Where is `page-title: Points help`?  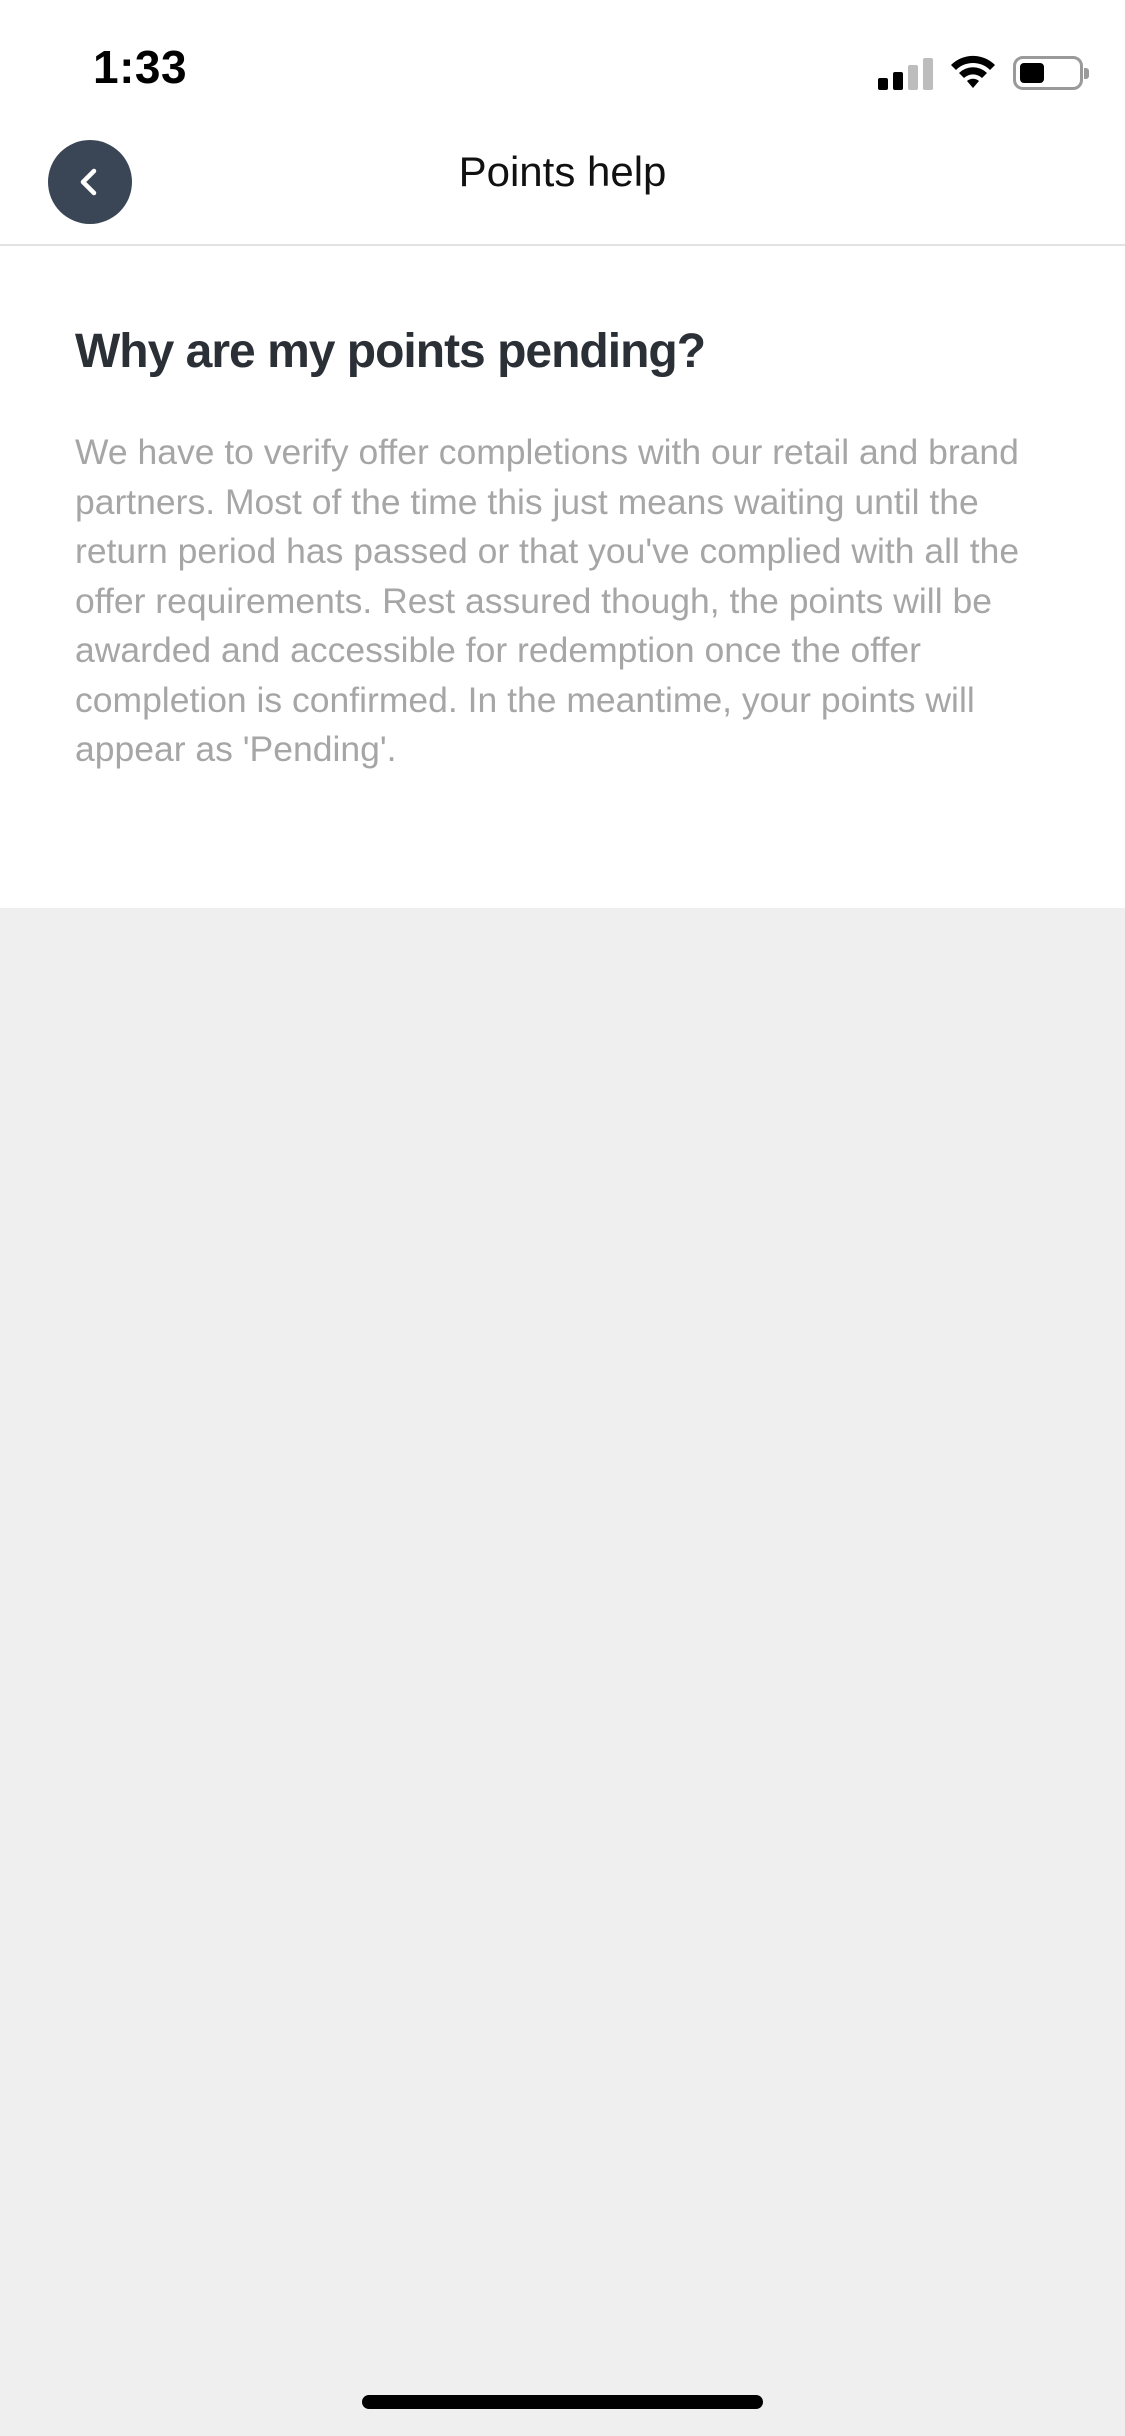
page-title: Points help is located at coordinates (562, 171).